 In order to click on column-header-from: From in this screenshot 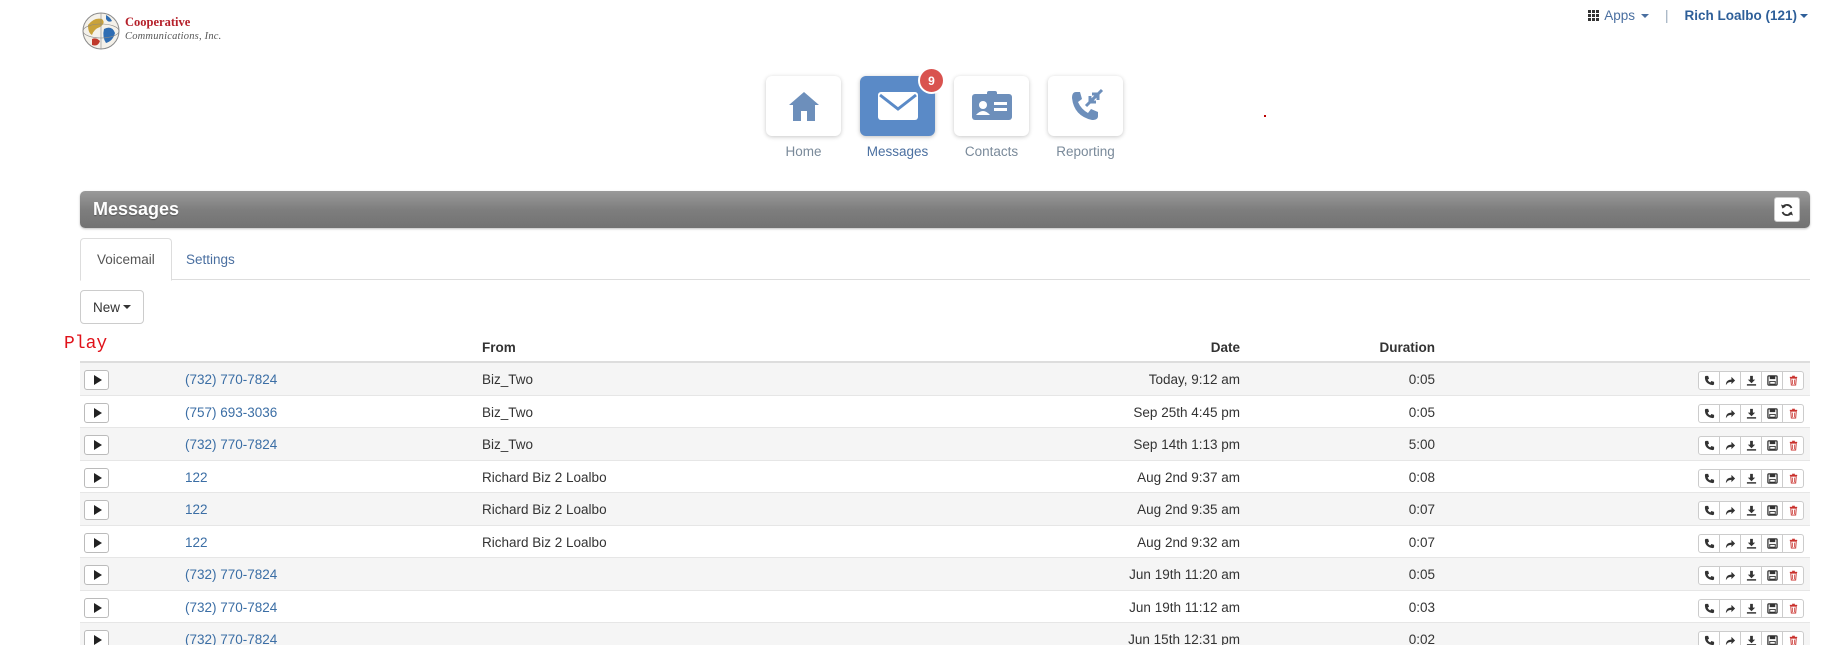, I will do `click(499, 347)`.